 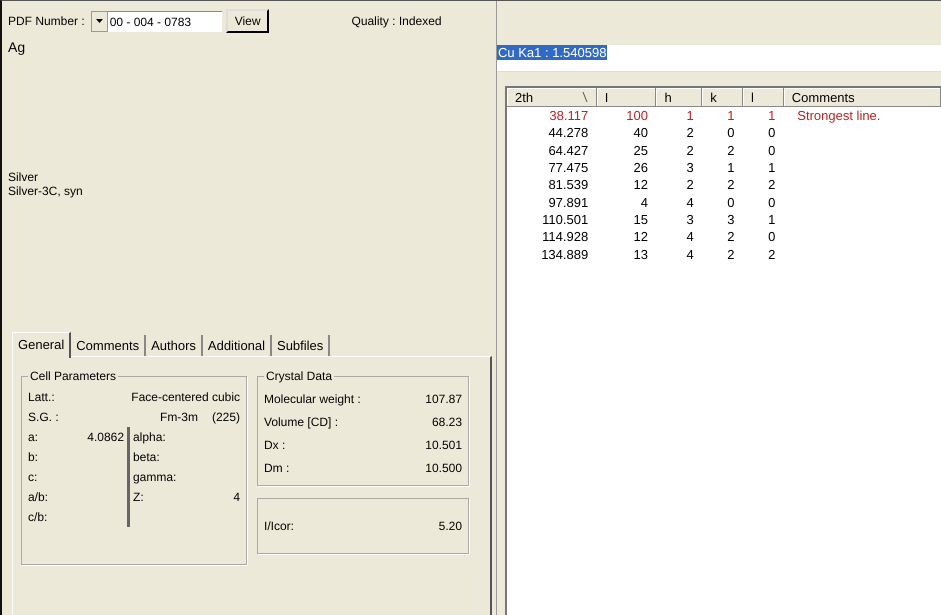 What do you see at coordinates (443, 399) in the screenshot?
I see `field-value: 107.87` at bounding box center [443, 399].